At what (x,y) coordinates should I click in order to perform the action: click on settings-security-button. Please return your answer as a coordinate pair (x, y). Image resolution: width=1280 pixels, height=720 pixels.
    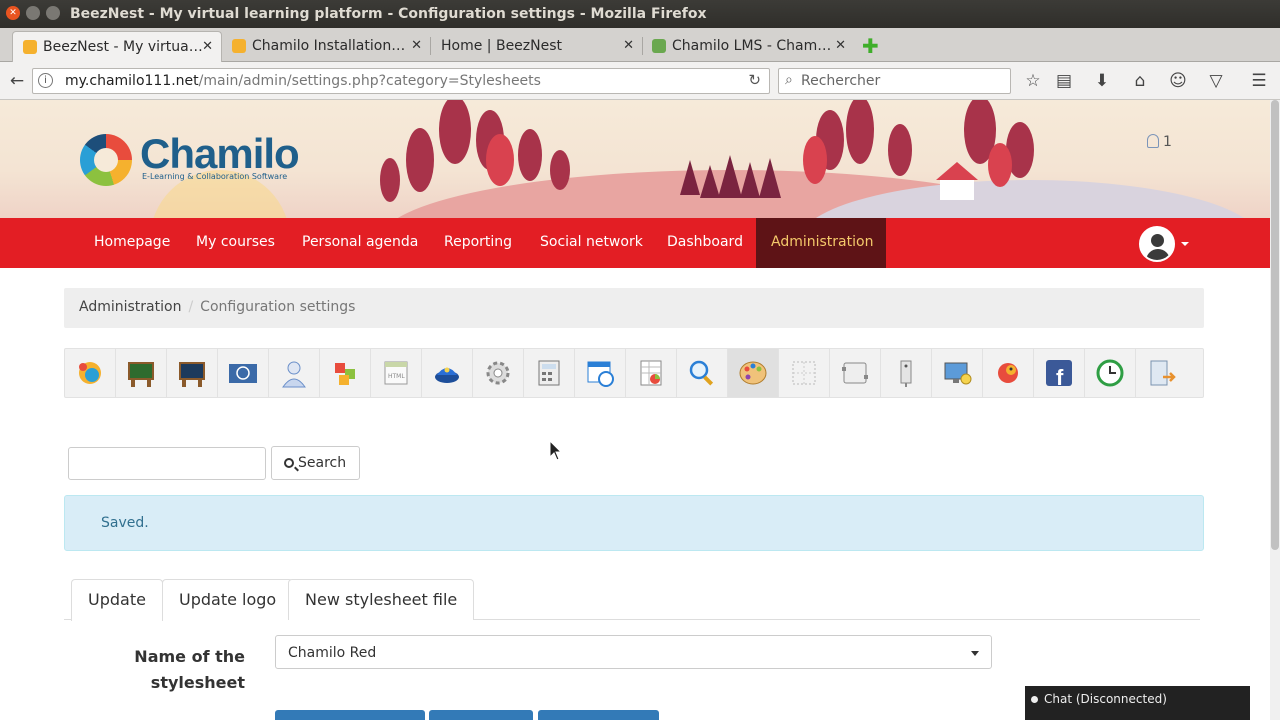
    Looking at the image, I should click on (447, 373).